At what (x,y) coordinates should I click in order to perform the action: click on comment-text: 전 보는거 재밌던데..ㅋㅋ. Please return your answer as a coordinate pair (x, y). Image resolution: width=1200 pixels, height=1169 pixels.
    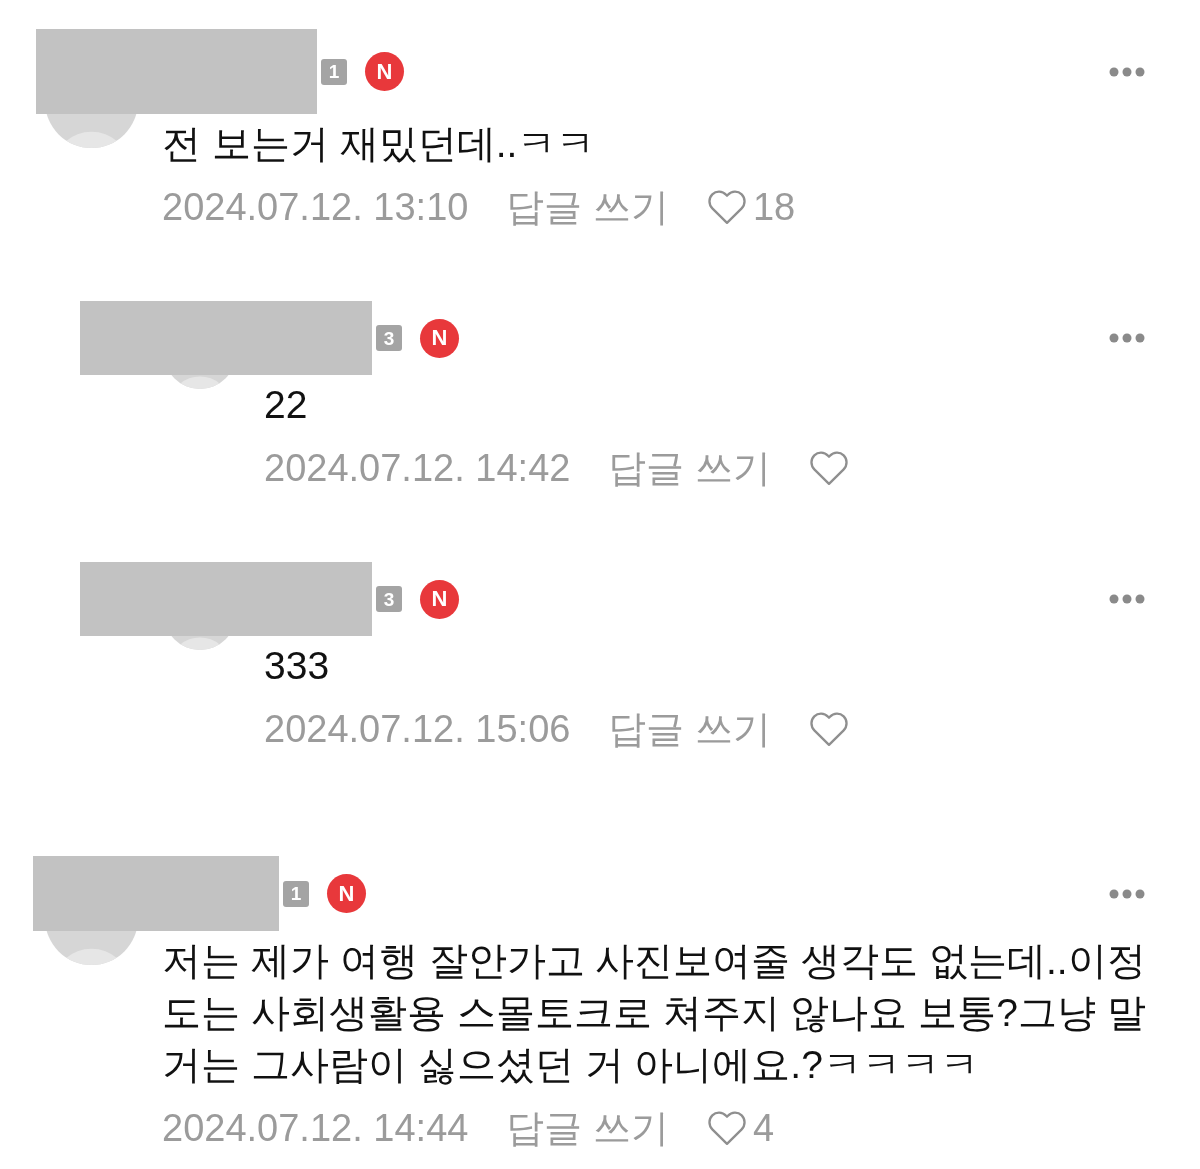
    Looking at the image, I should click on (379, 144).